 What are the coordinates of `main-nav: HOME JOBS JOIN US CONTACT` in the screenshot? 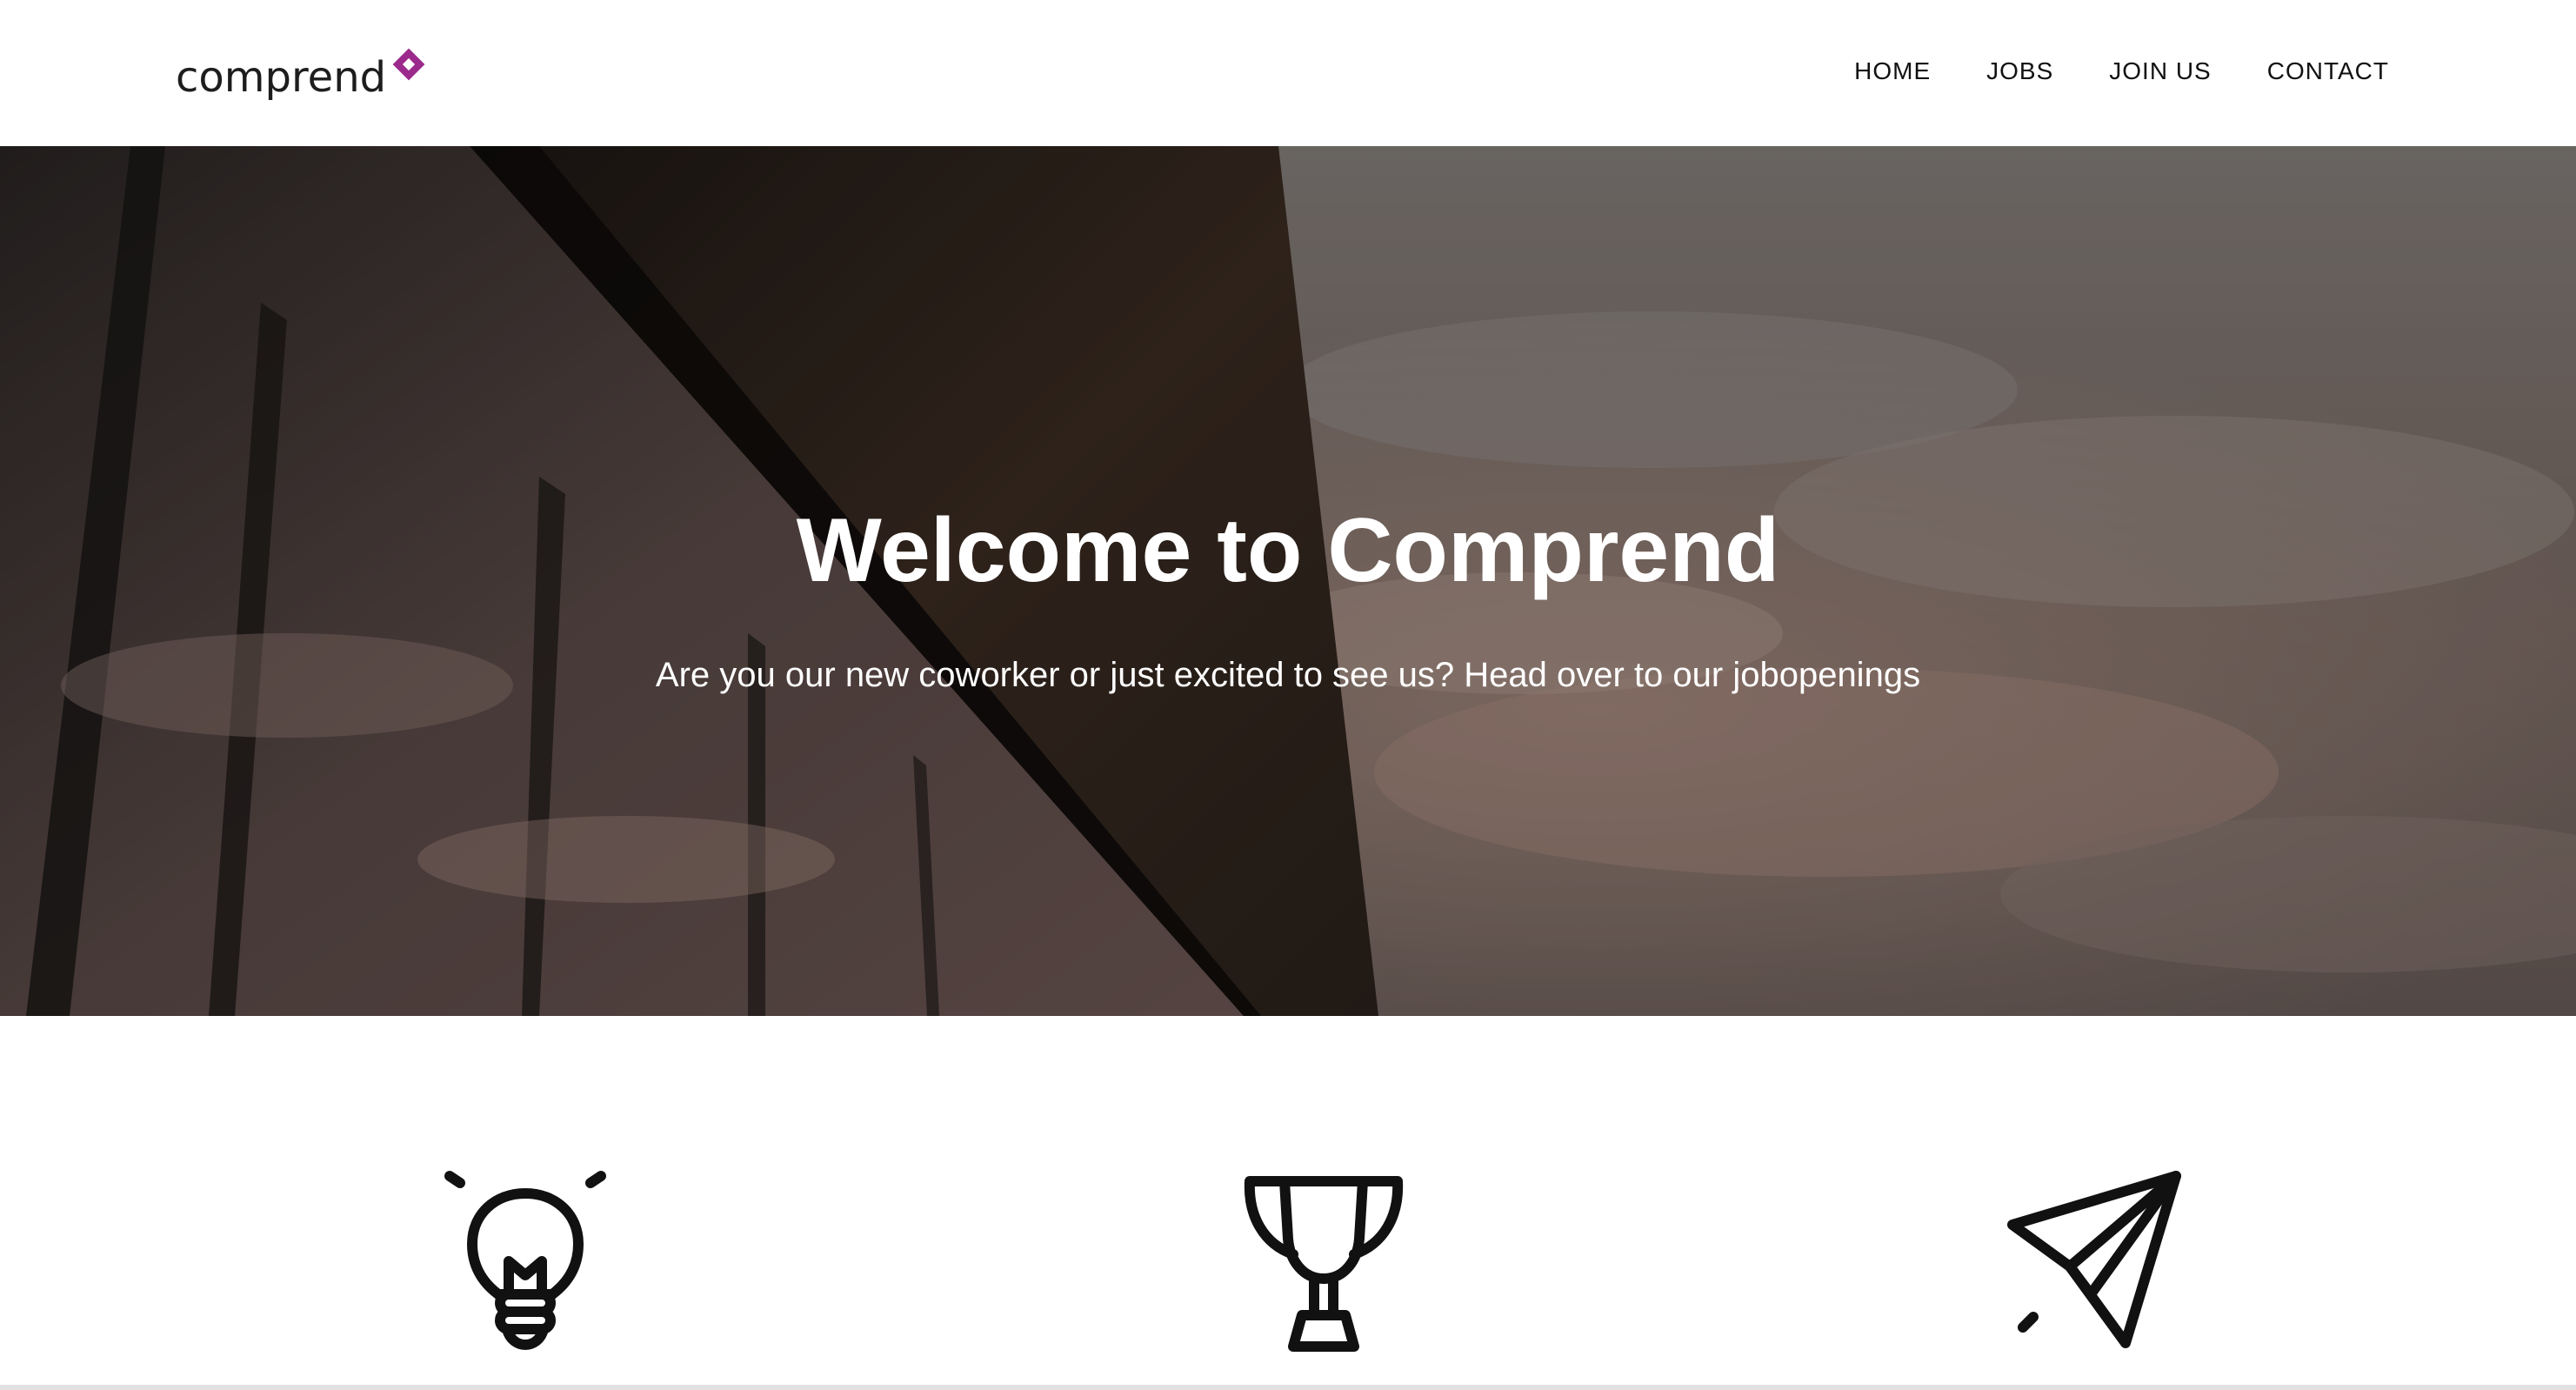 It's located at (2121, 71).